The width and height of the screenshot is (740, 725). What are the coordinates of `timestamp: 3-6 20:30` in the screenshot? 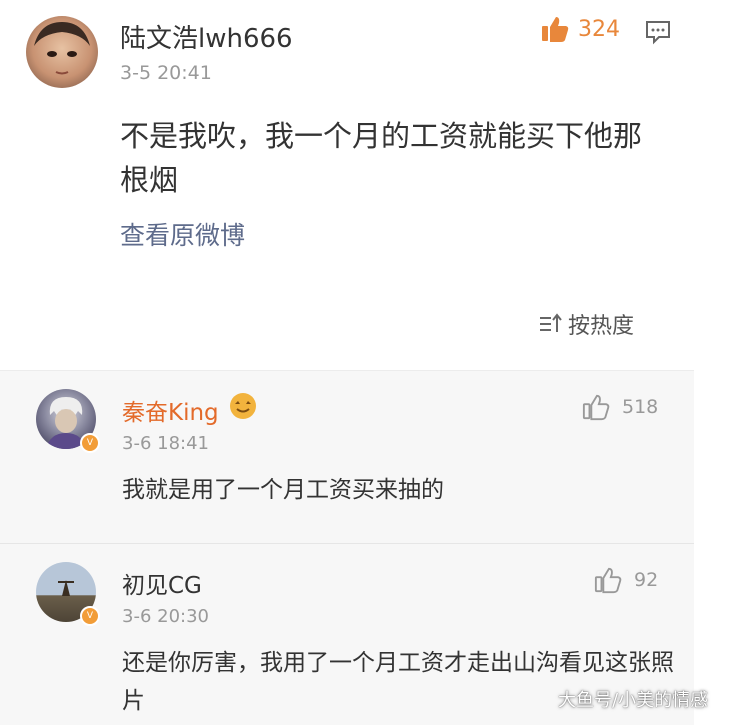 It's located at (165, 616).